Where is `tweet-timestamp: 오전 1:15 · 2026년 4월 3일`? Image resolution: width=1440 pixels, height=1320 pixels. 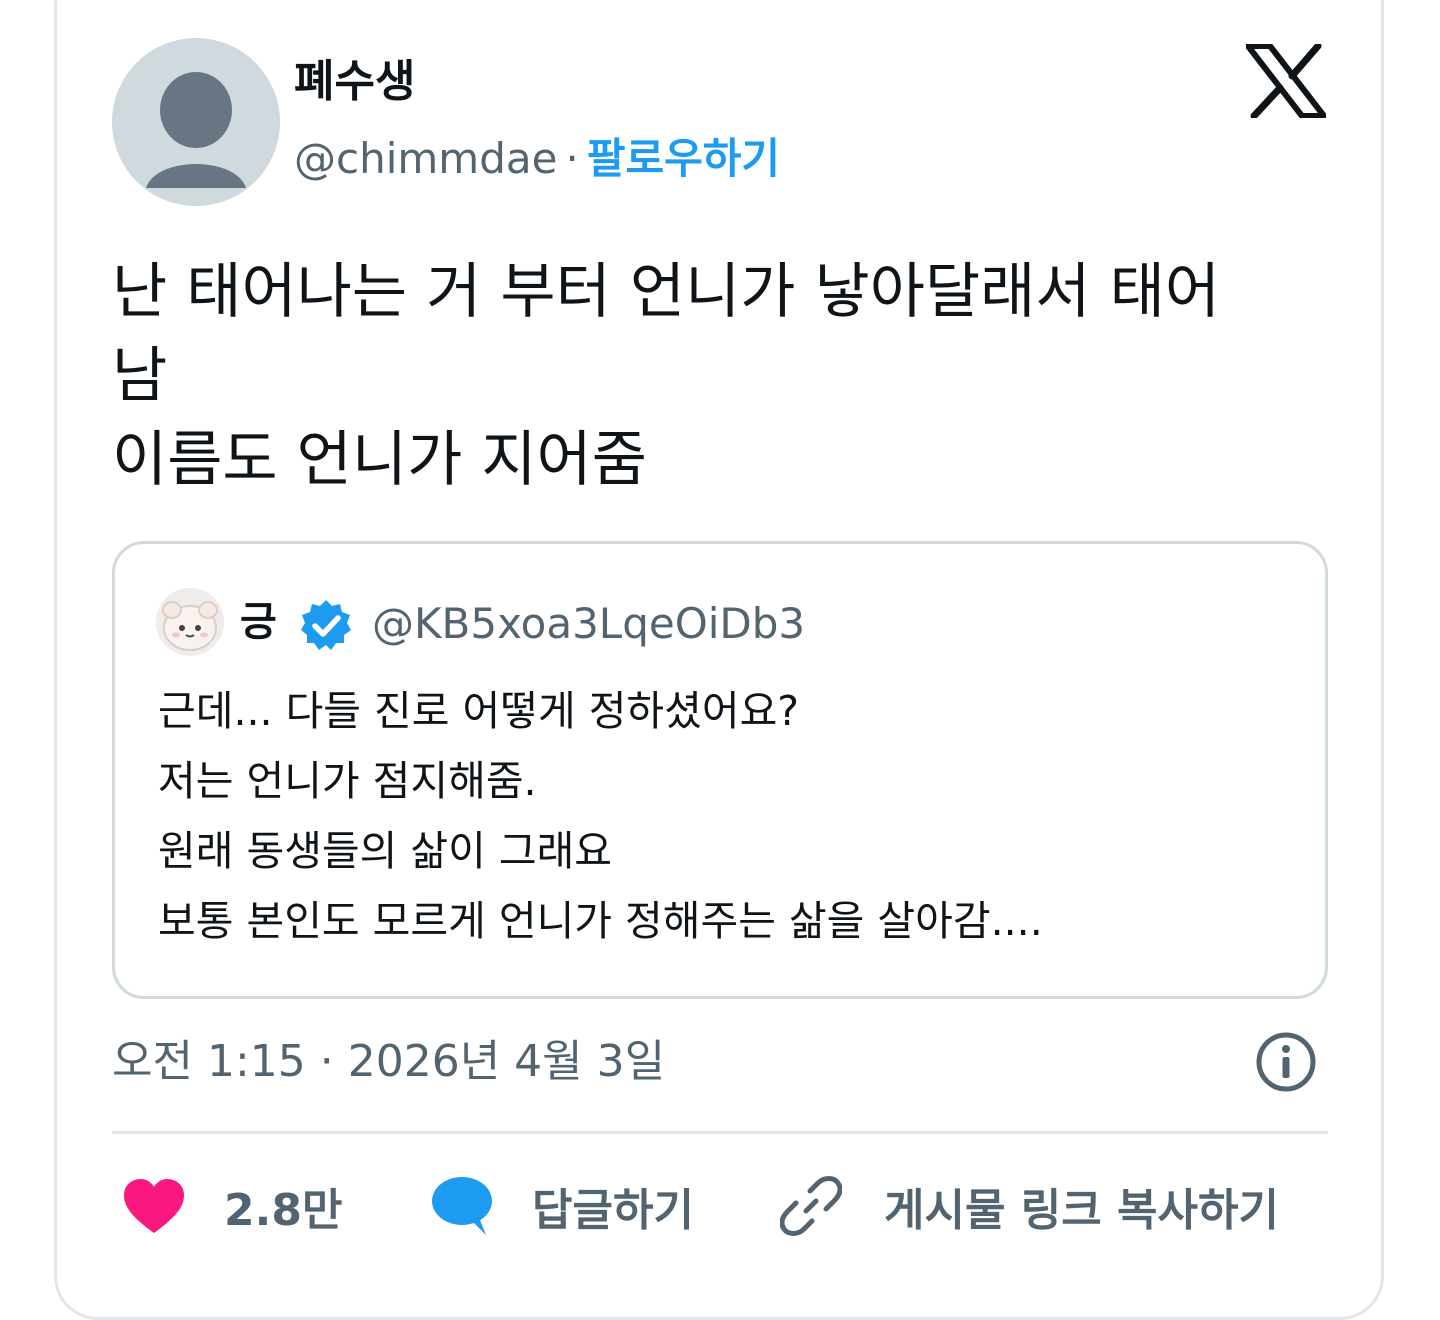
tweet-timestamp: 오전 1:15 · 2026년 4월 3일 is located at coordinates (388, 1062).